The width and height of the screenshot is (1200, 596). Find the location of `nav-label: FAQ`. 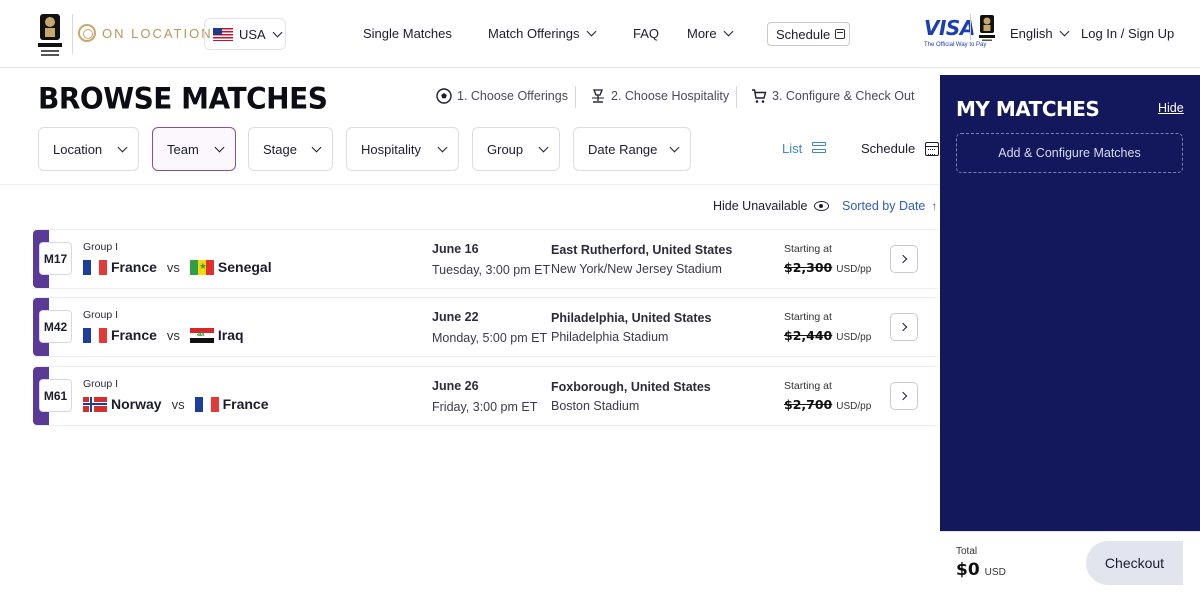

nav-label: FAQ is located at coordinates (646, 33).